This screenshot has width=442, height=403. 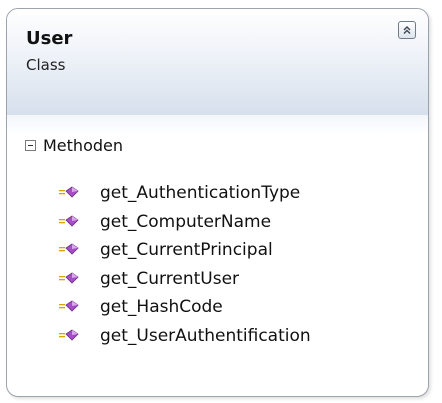 I want to click on method-item: get_UserAuthentification, so click(x=185, y=336).